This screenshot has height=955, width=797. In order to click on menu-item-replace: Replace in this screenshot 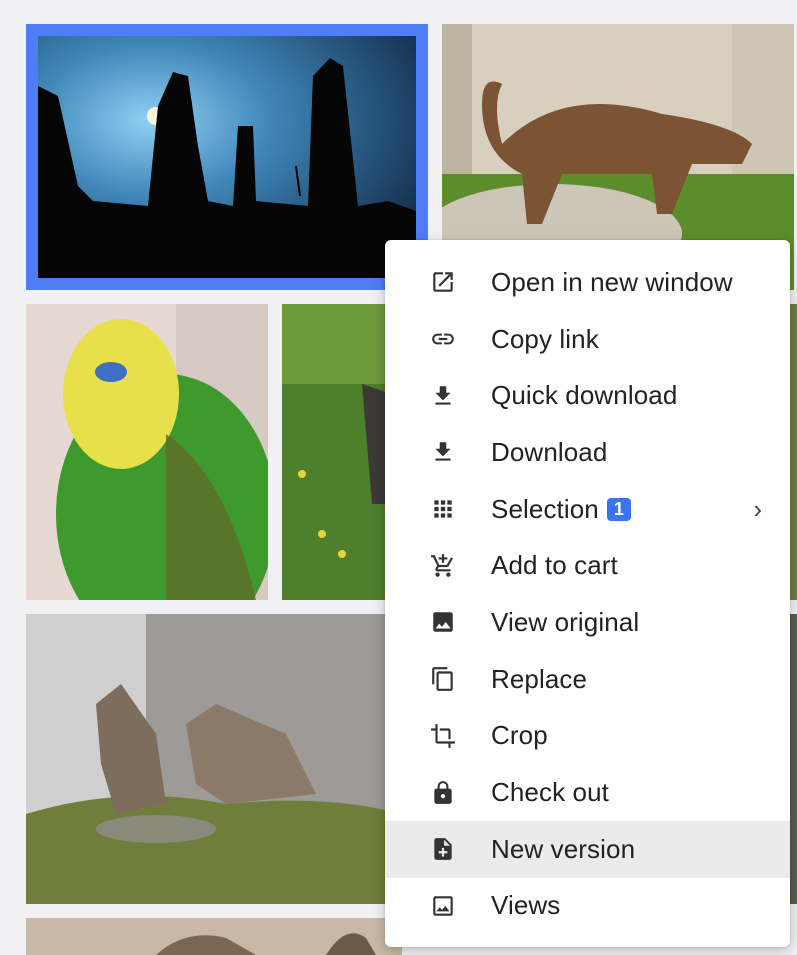, I will do `click(587, 679)`.